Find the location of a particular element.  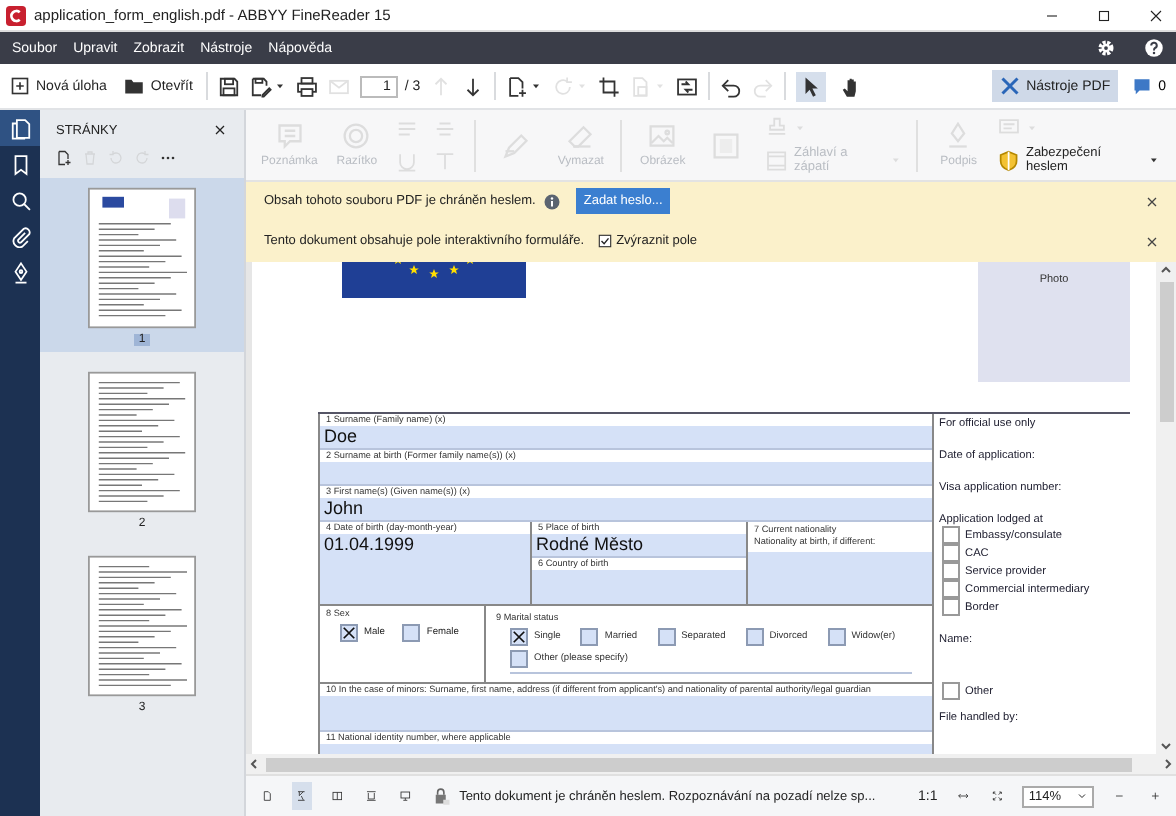

app-logo-icon is located at coordinates (16, 15).